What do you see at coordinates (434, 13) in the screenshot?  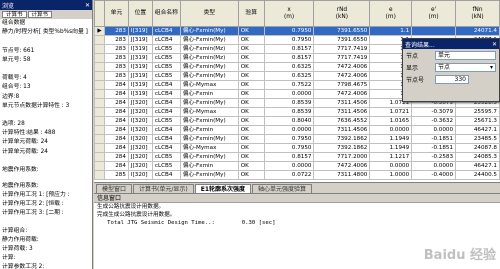 I see `column-header: e' (m)` at bounding box center [434, 13].